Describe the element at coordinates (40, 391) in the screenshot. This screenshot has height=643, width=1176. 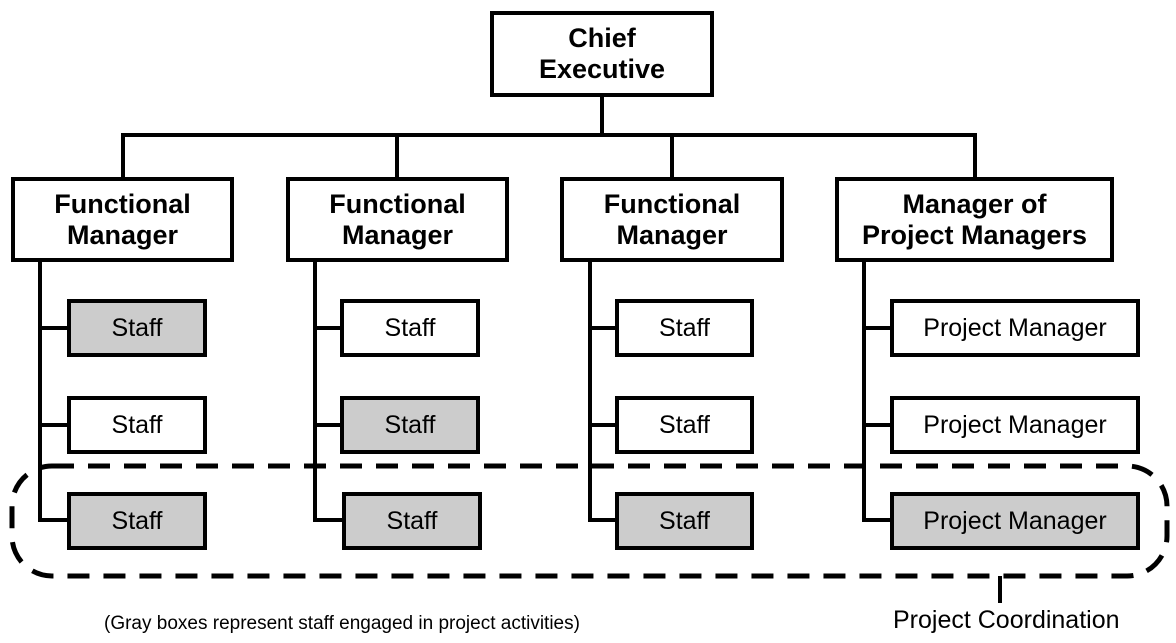
I see `column-1-trunk` at that location.